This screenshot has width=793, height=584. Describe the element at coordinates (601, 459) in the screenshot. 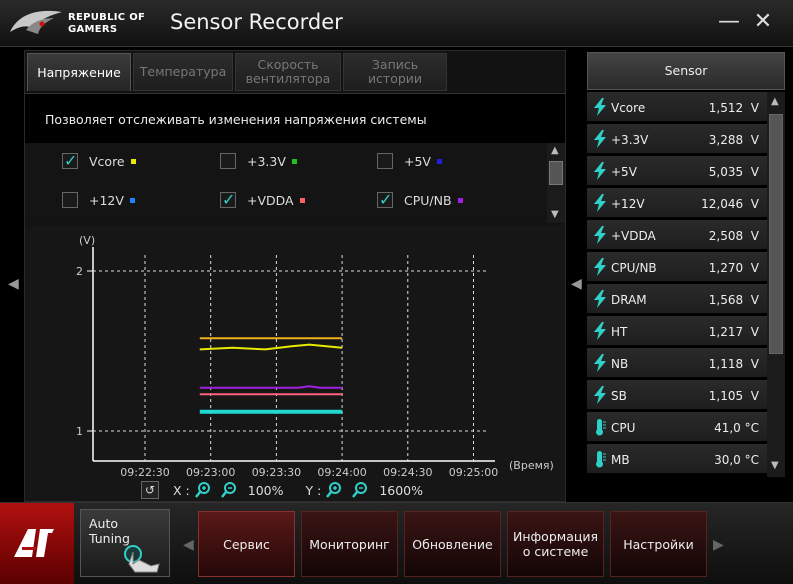

I see `thermometer-icon` at that location.